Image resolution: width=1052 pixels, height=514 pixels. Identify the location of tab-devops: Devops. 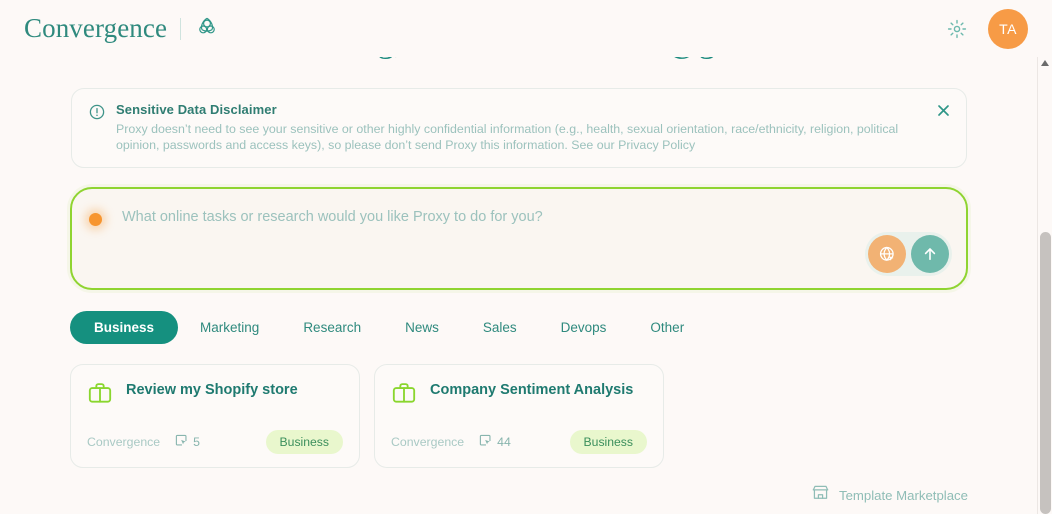
(584, 327).